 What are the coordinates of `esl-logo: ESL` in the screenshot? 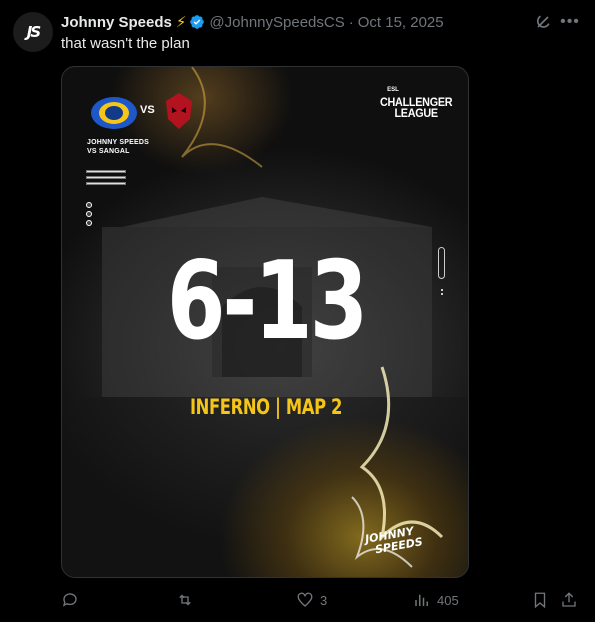 It's located at (393, 90).